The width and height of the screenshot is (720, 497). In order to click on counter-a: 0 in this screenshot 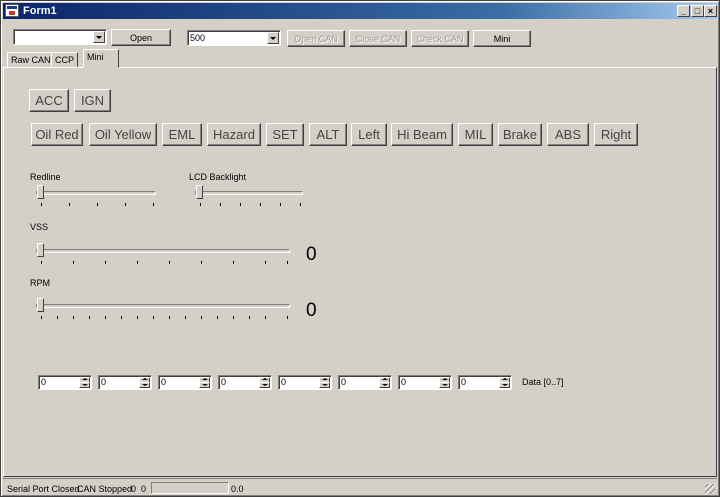, I will do `click(134, 489)`.